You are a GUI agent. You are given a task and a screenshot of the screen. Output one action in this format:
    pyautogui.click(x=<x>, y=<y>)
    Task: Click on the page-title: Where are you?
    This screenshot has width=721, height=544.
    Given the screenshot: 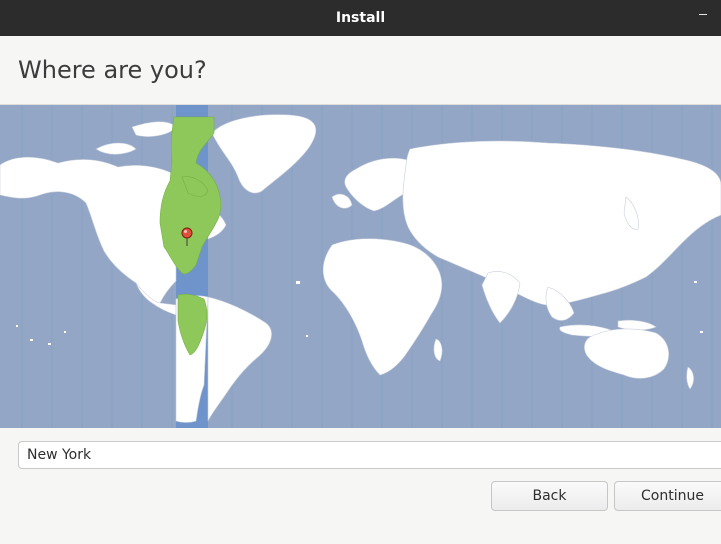 What is the action you would take?
    pyautogui.click(x=112, y=70)
    